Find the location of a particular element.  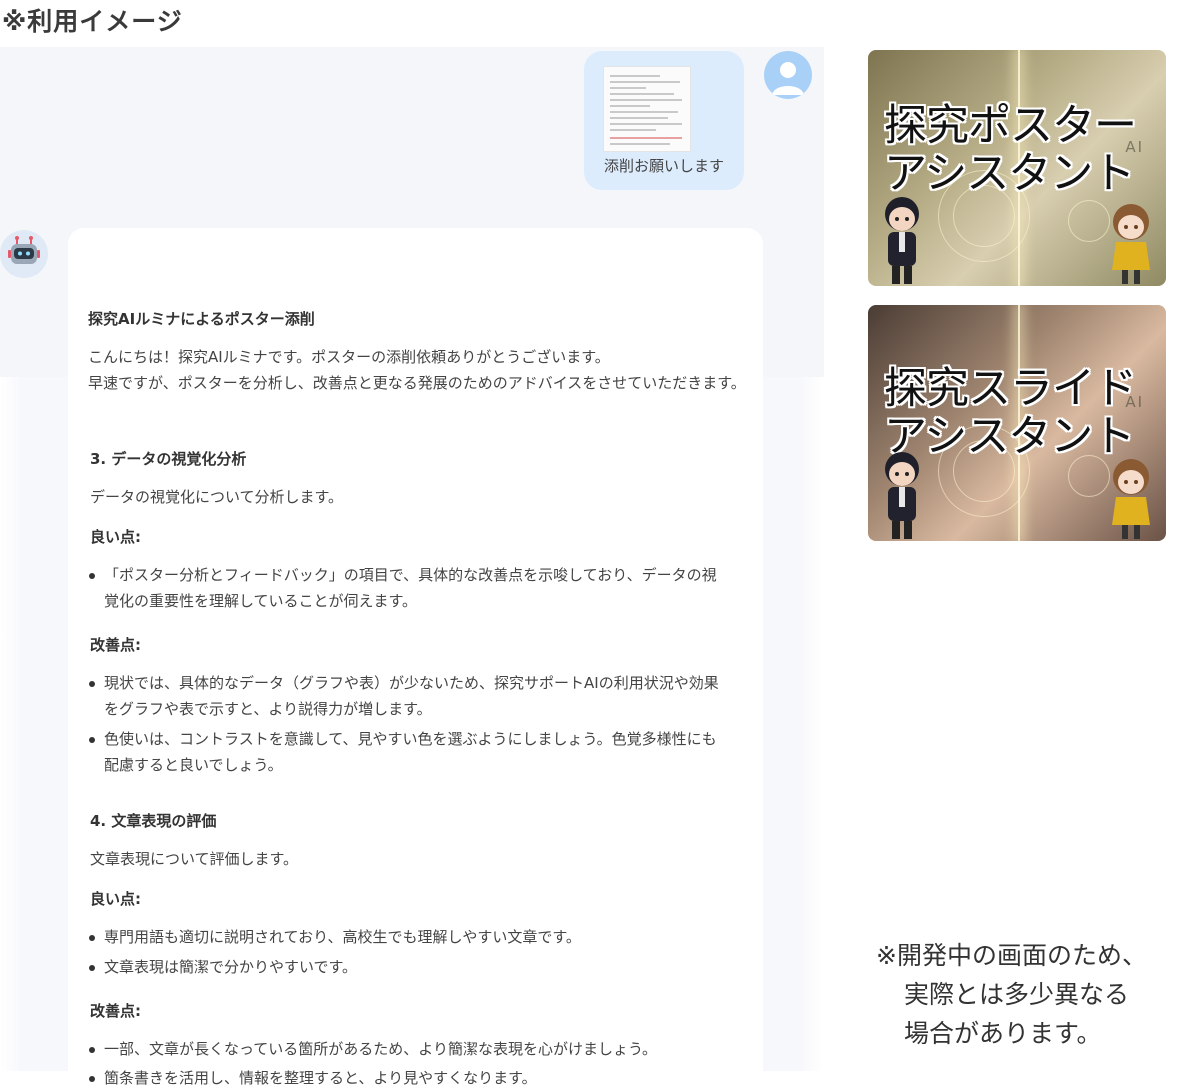

section-4-good-item: 専門用語も適切に説明されており、高校生でも理解しやすい文章です。 is located at coordinates (396, 937).